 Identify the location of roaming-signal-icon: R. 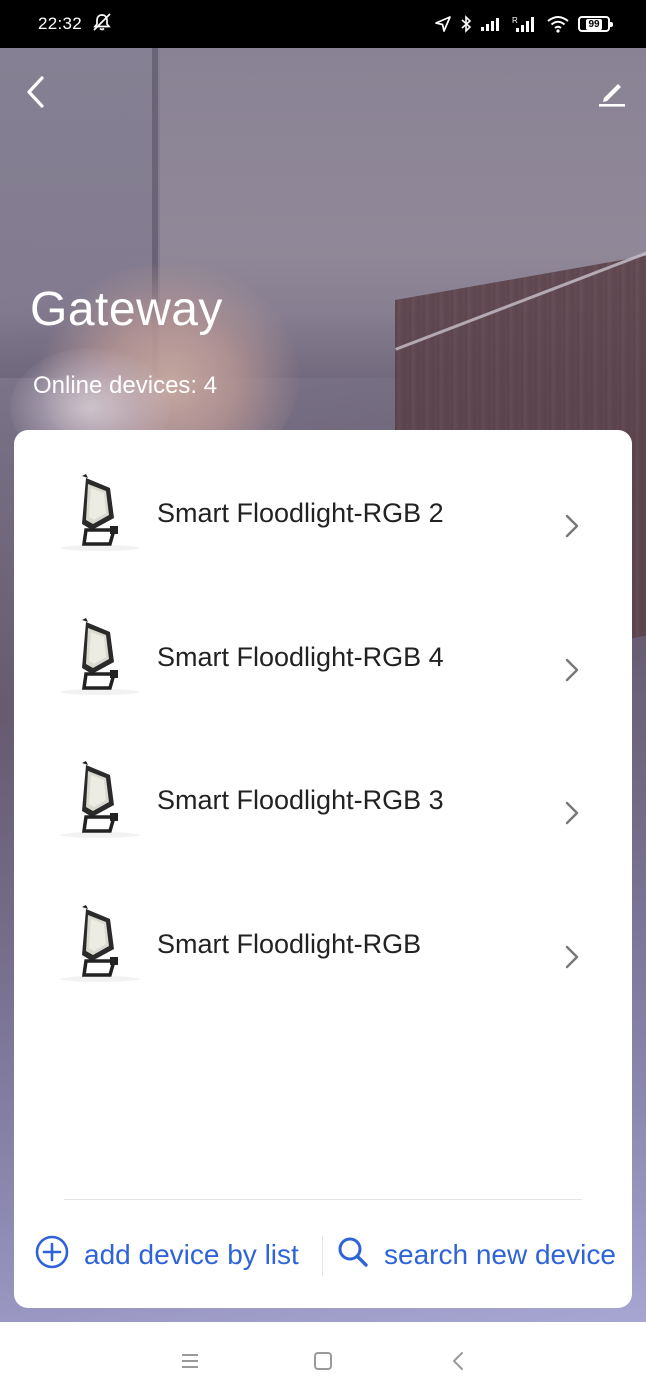
(525, 24).